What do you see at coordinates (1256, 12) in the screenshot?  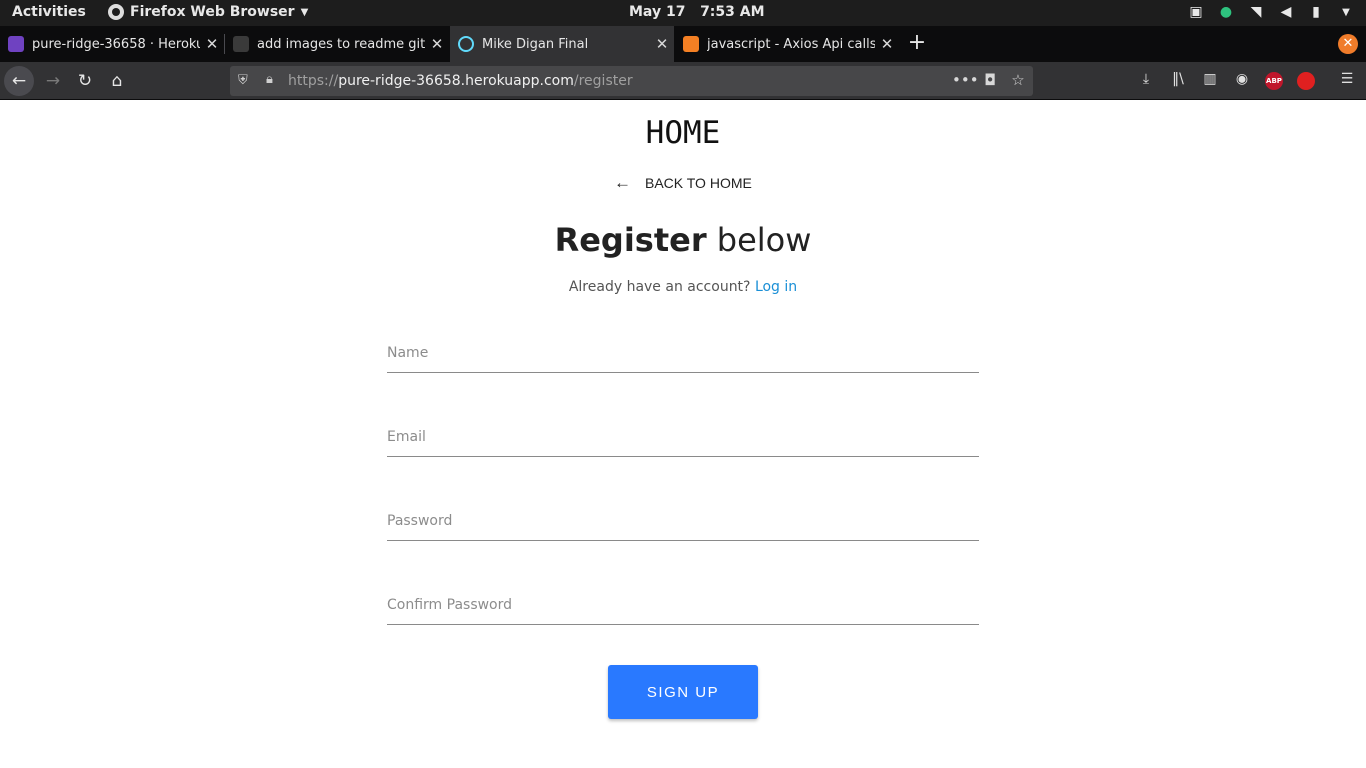 I see `wifi-icon: ◥` at bounding box center [1256, 12].